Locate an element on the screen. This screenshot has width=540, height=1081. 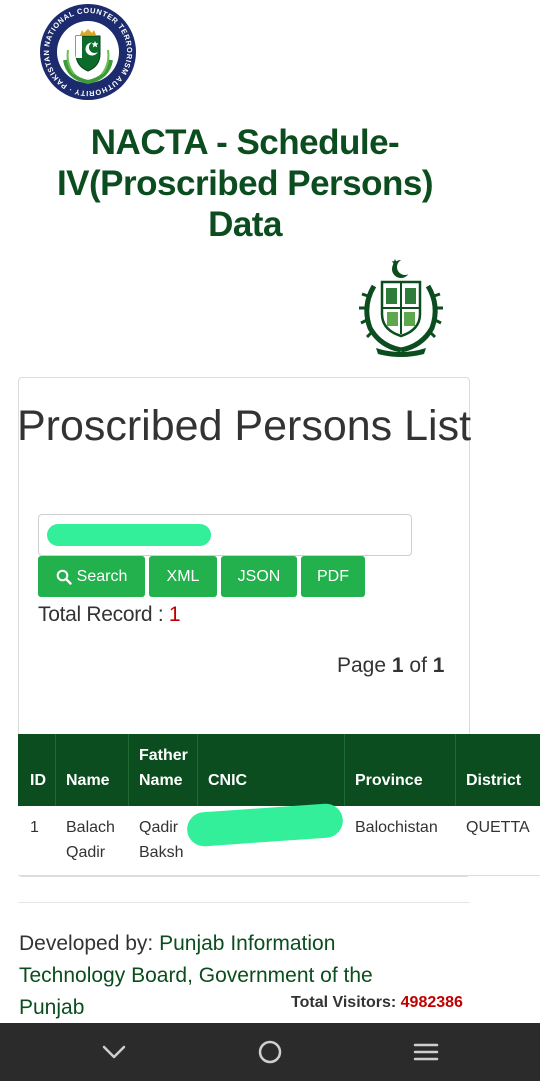
cell-name-line1: Balach is located at coordinates (90, 827).